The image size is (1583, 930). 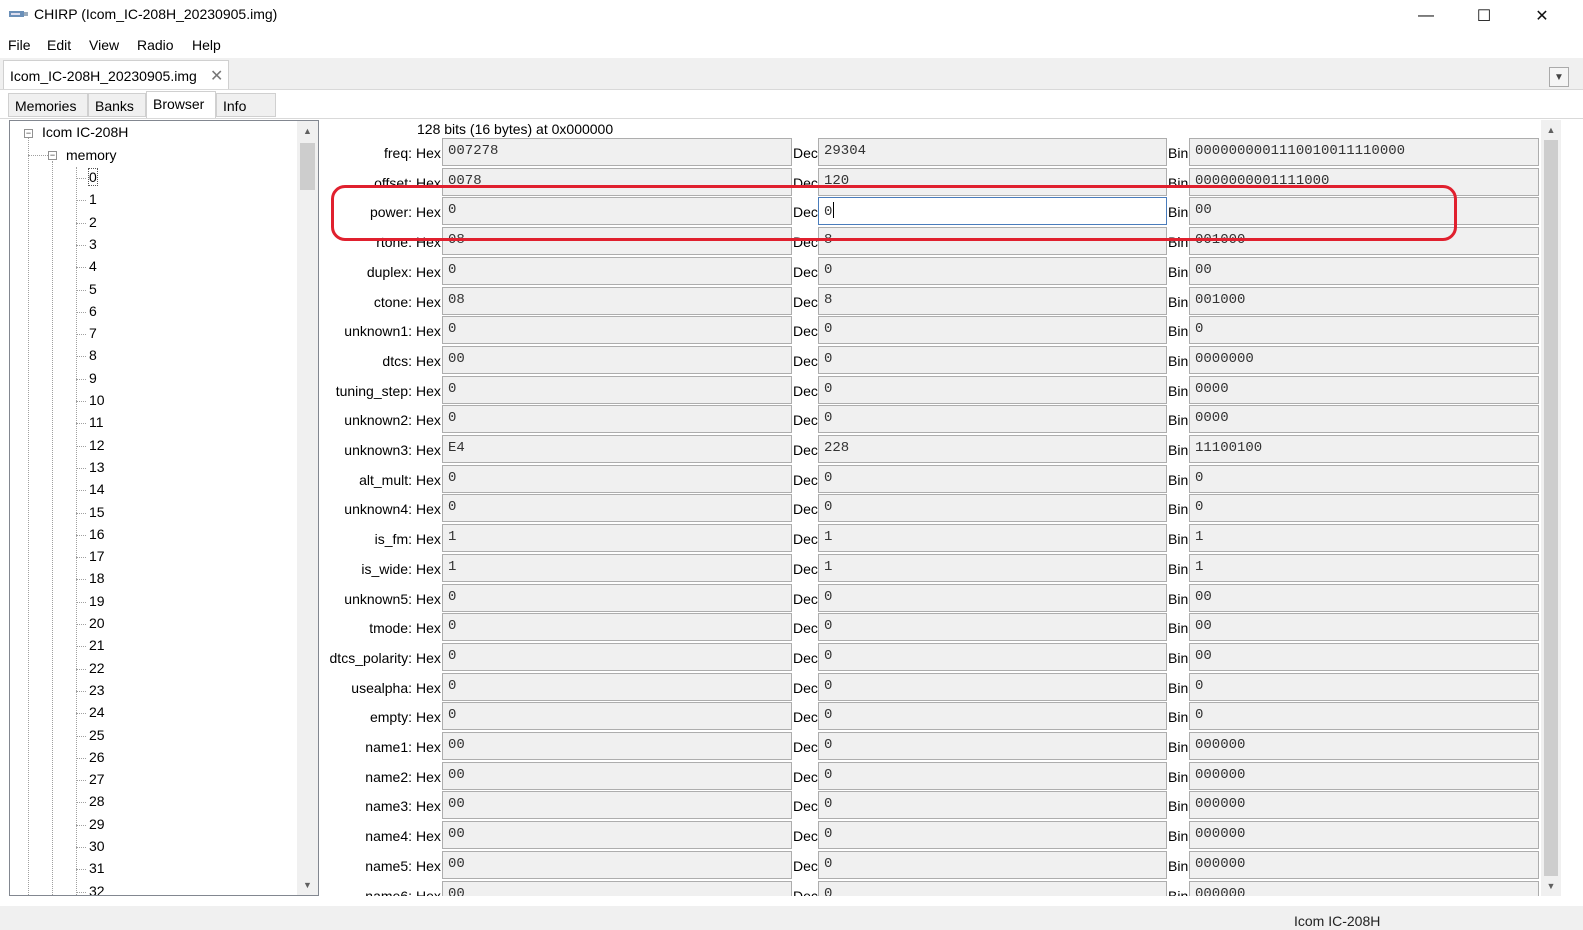 What do you see at coordinates (617, 449) in the screenshot?
I see `hex-value-field: E4` at bounding box center [617, 449].